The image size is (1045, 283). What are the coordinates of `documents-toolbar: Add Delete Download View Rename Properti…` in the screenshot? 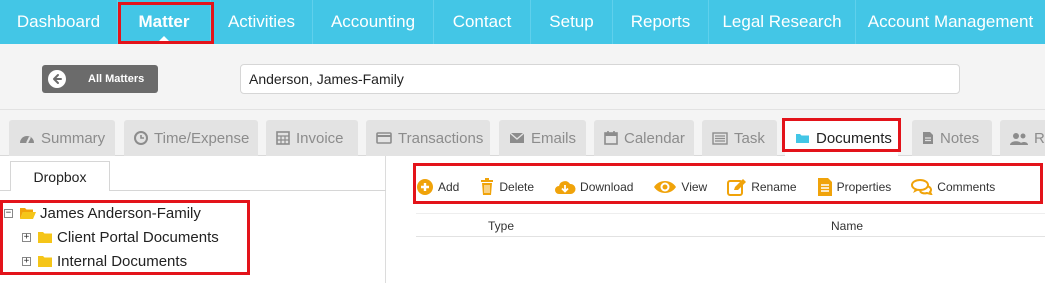 It's located at (729, 187).